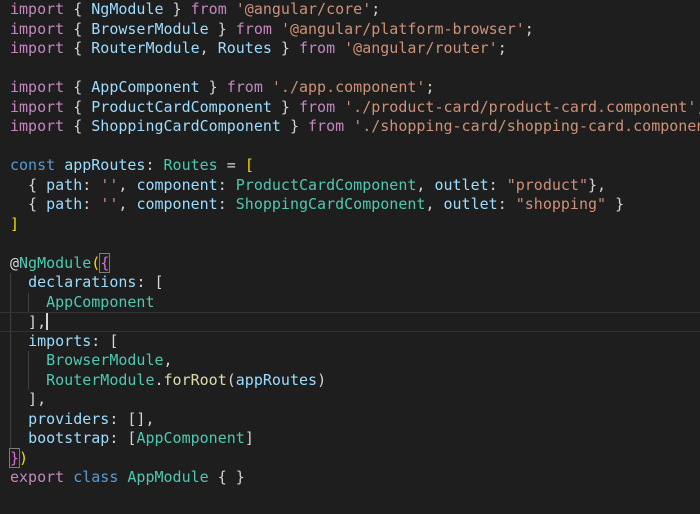 This screenshot has width=700, height=514. I want to click on code-token: AppModule, so click(168, 477).